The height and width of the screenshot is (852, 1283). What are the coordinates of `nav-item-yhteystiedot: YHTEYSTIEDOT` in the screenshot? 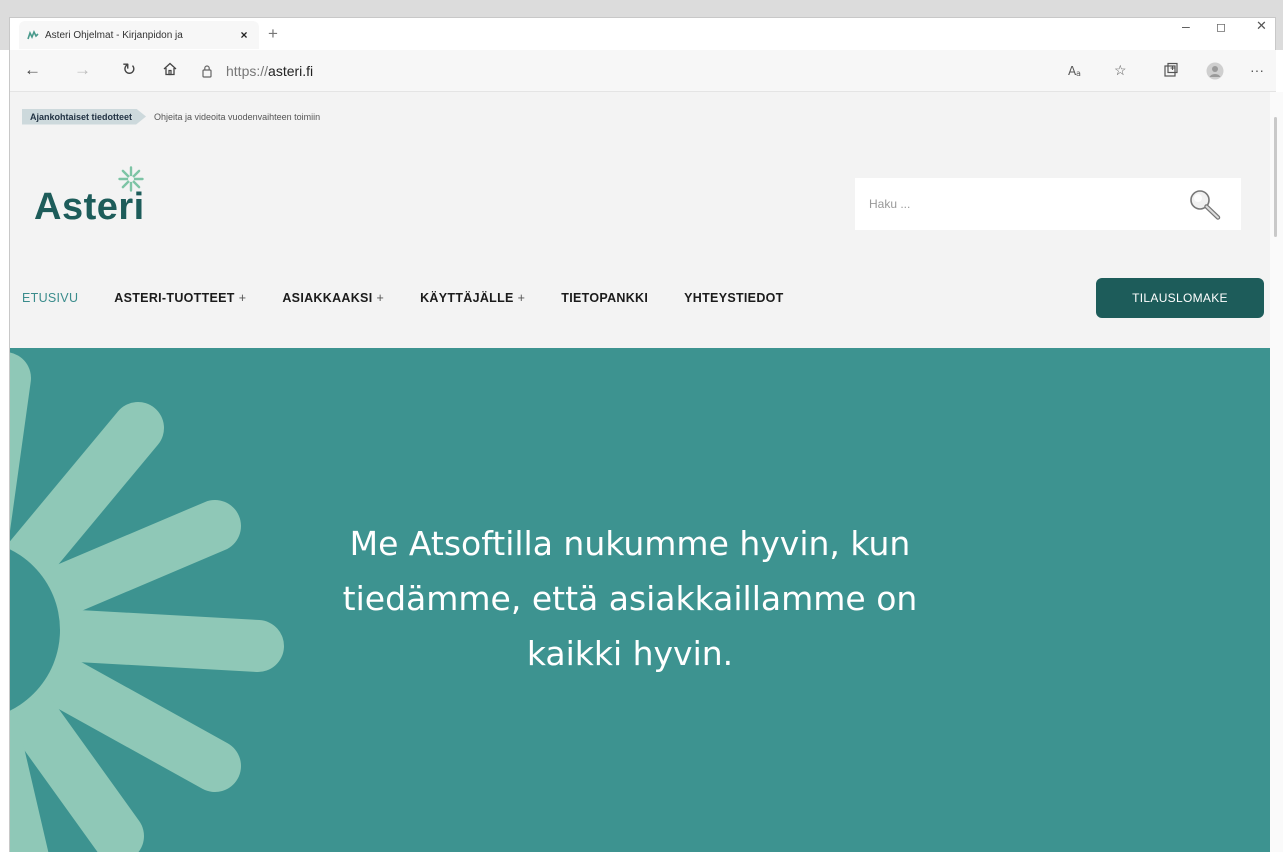 It's located at (733, 298).